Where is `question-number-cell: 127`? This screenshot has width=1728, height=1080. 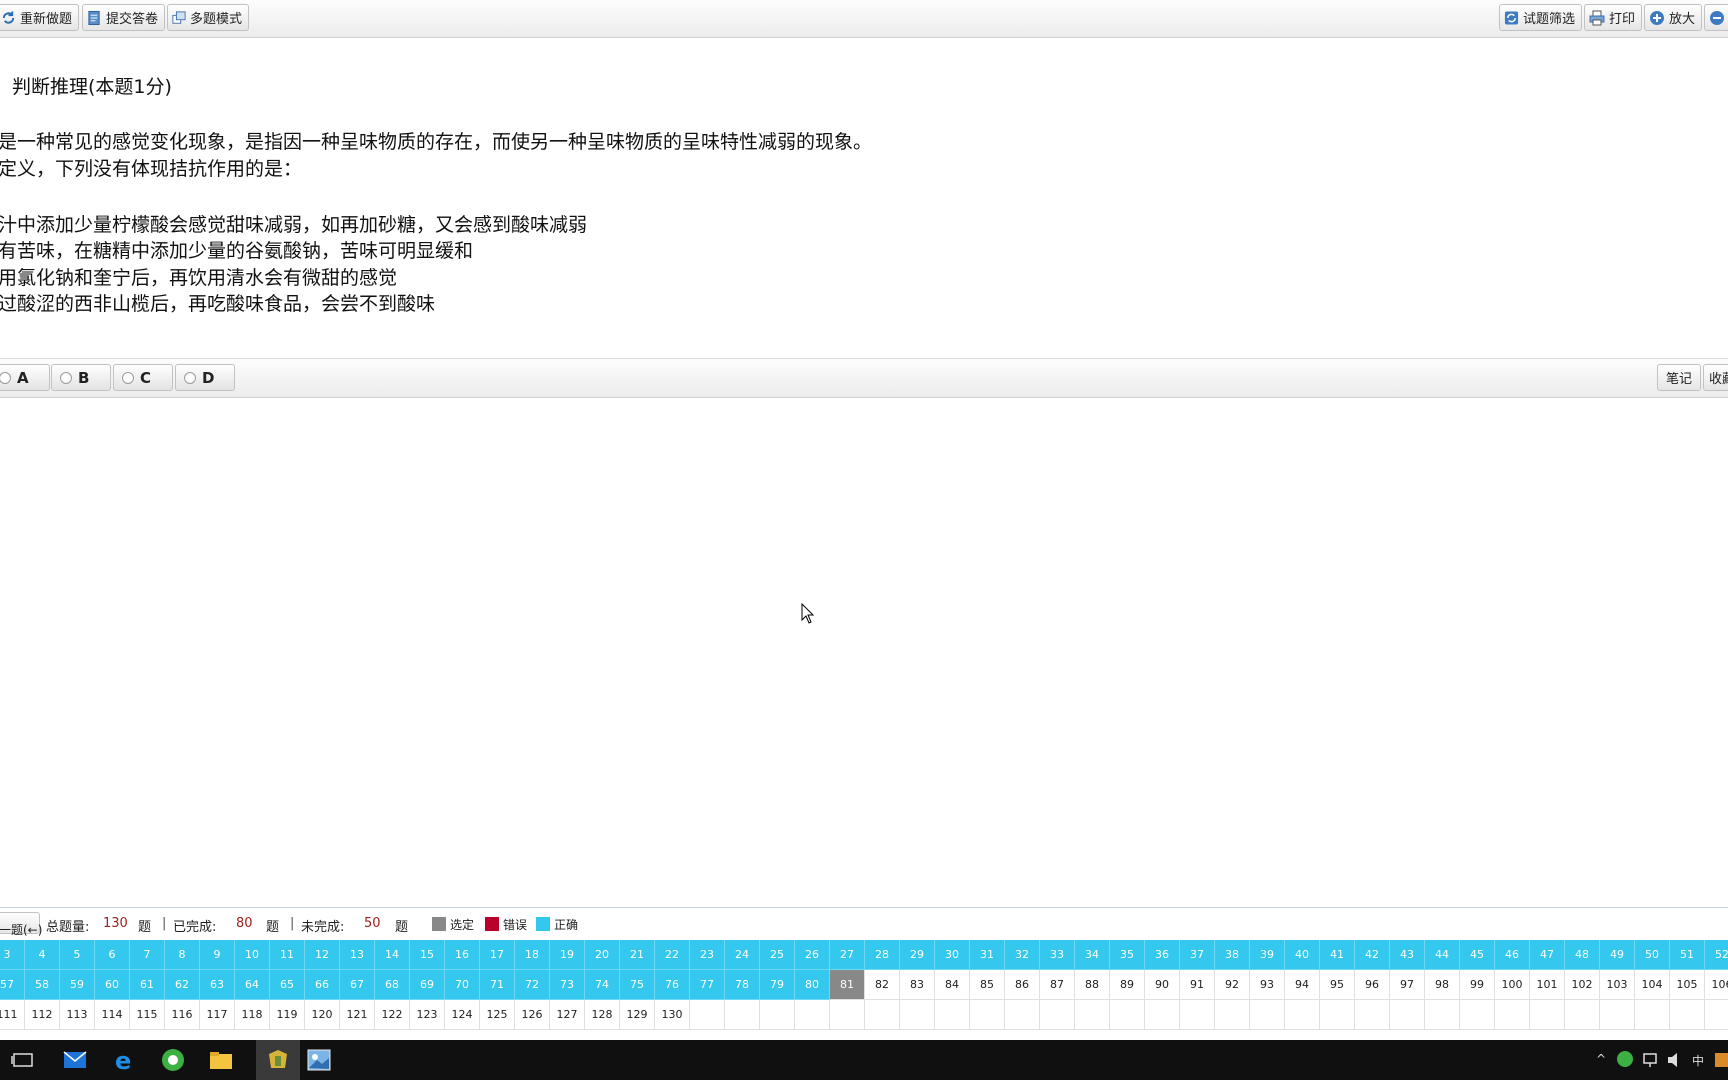 question-number-cell: 127 is located at coordinates (567, 1015).